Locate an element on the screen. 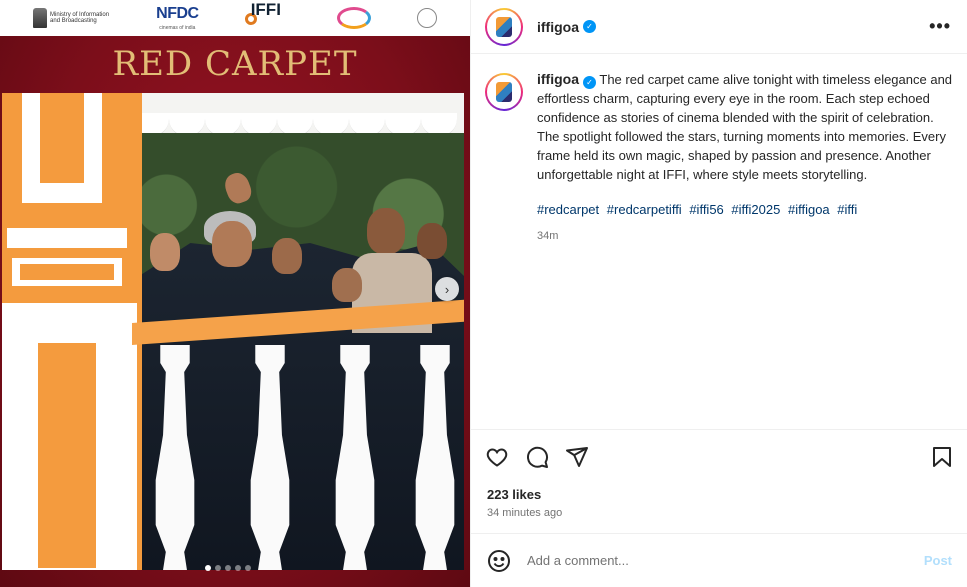  iffi-logo: IFFI is located at coordinates (267, 15).